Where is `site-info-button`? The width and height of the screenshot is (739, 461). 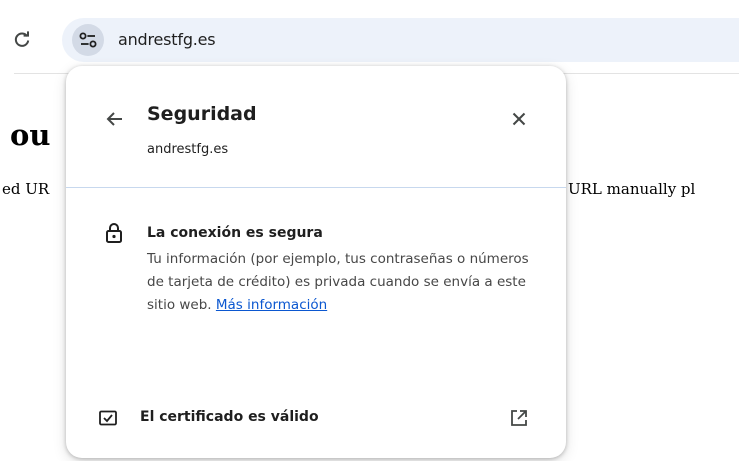
site-info-button is located at coordinates (88, 40).